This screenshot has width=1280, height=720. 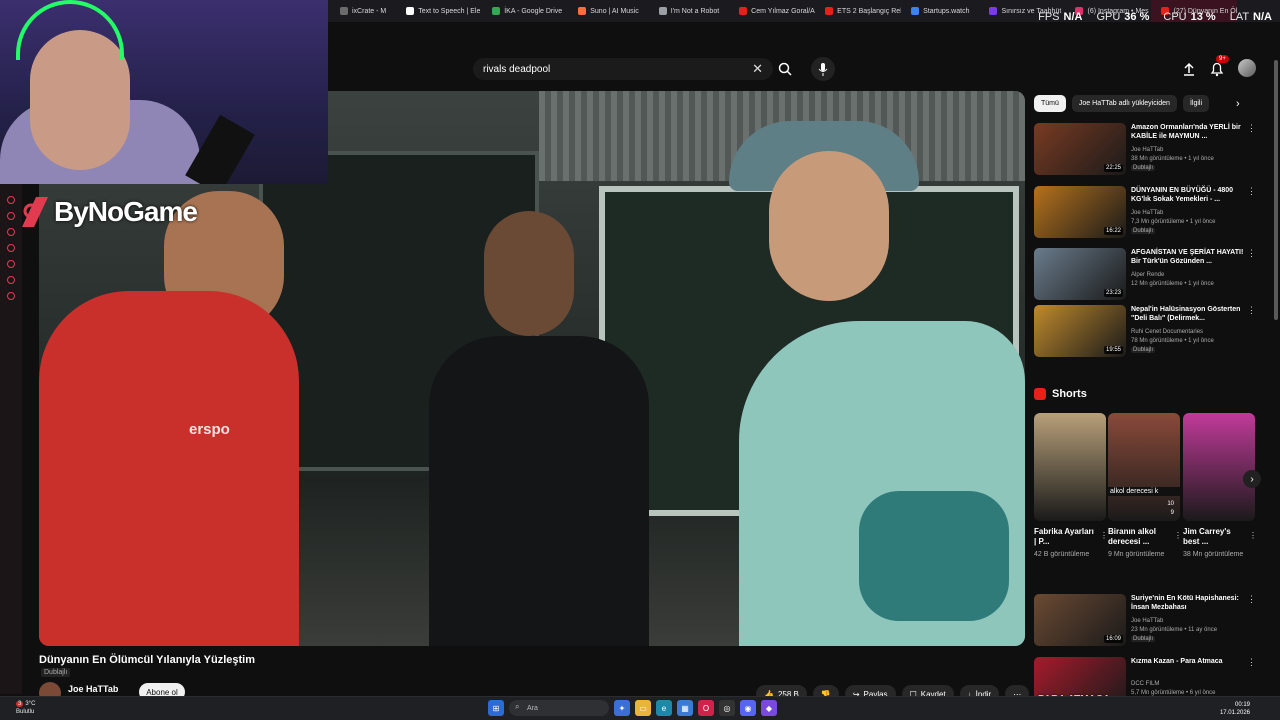 What do you see at coordinates (1251, 17) in the screenshot?
I see `lat-stat: LAT N/A` at bounding box center [1251, 17].